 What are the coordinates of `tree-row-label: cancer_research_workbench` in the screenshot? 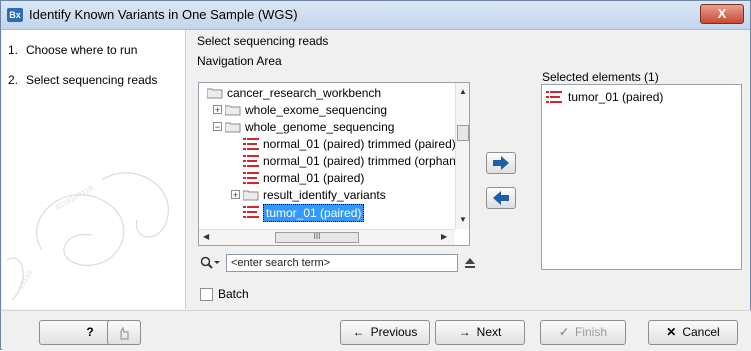 It's located at (304, 93).